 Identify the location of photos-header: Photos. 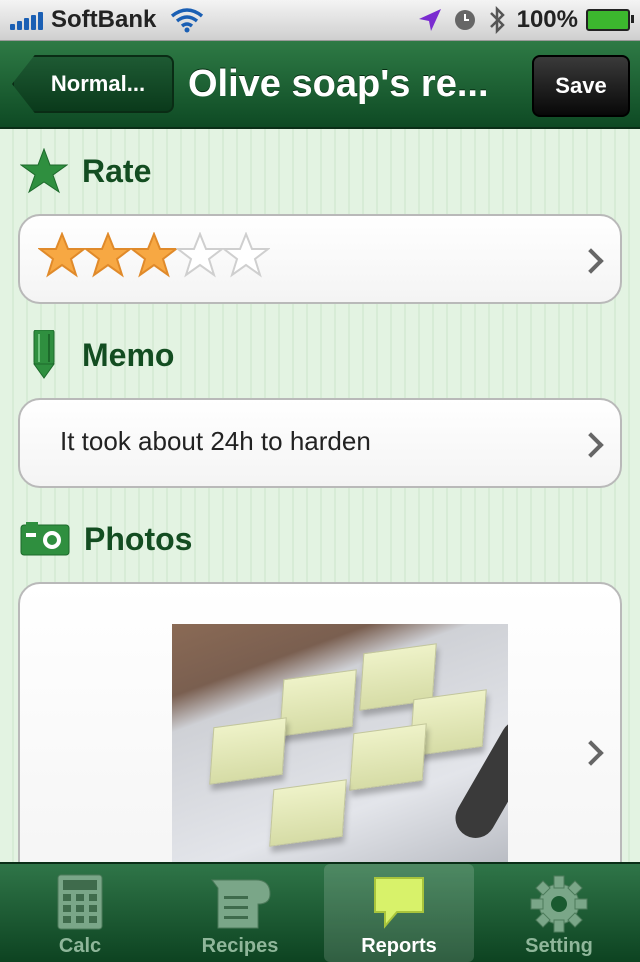
(106, 539).